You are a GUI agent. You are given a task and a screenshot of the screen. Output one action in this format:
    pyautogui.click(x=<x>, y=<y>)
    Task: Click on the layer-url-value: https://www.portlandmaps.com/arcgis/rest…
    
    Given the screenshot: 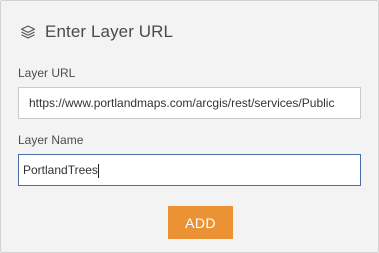 What is the action you would take?
    pyautogui.click(x=182, y=103)
    